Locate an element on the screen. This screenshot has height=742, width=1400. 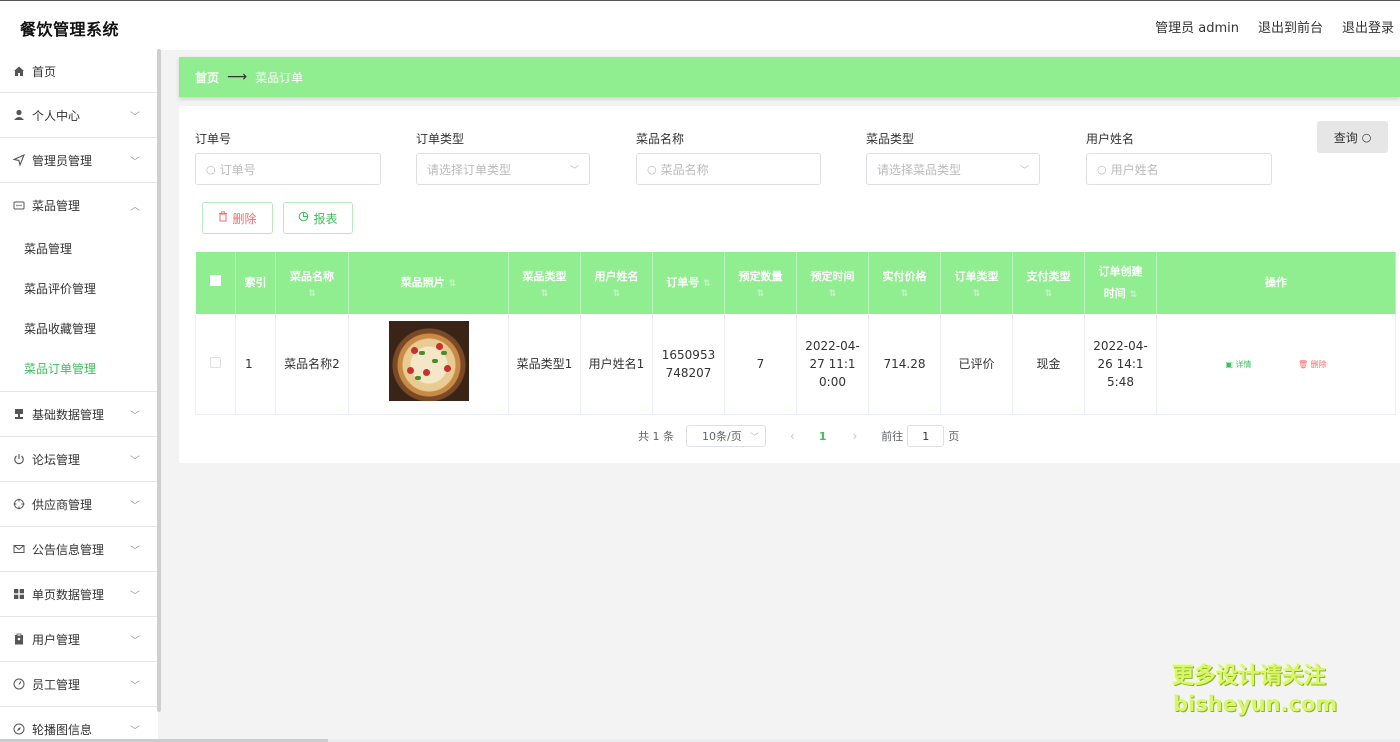
power-icon is located at coordinates (18, 459).